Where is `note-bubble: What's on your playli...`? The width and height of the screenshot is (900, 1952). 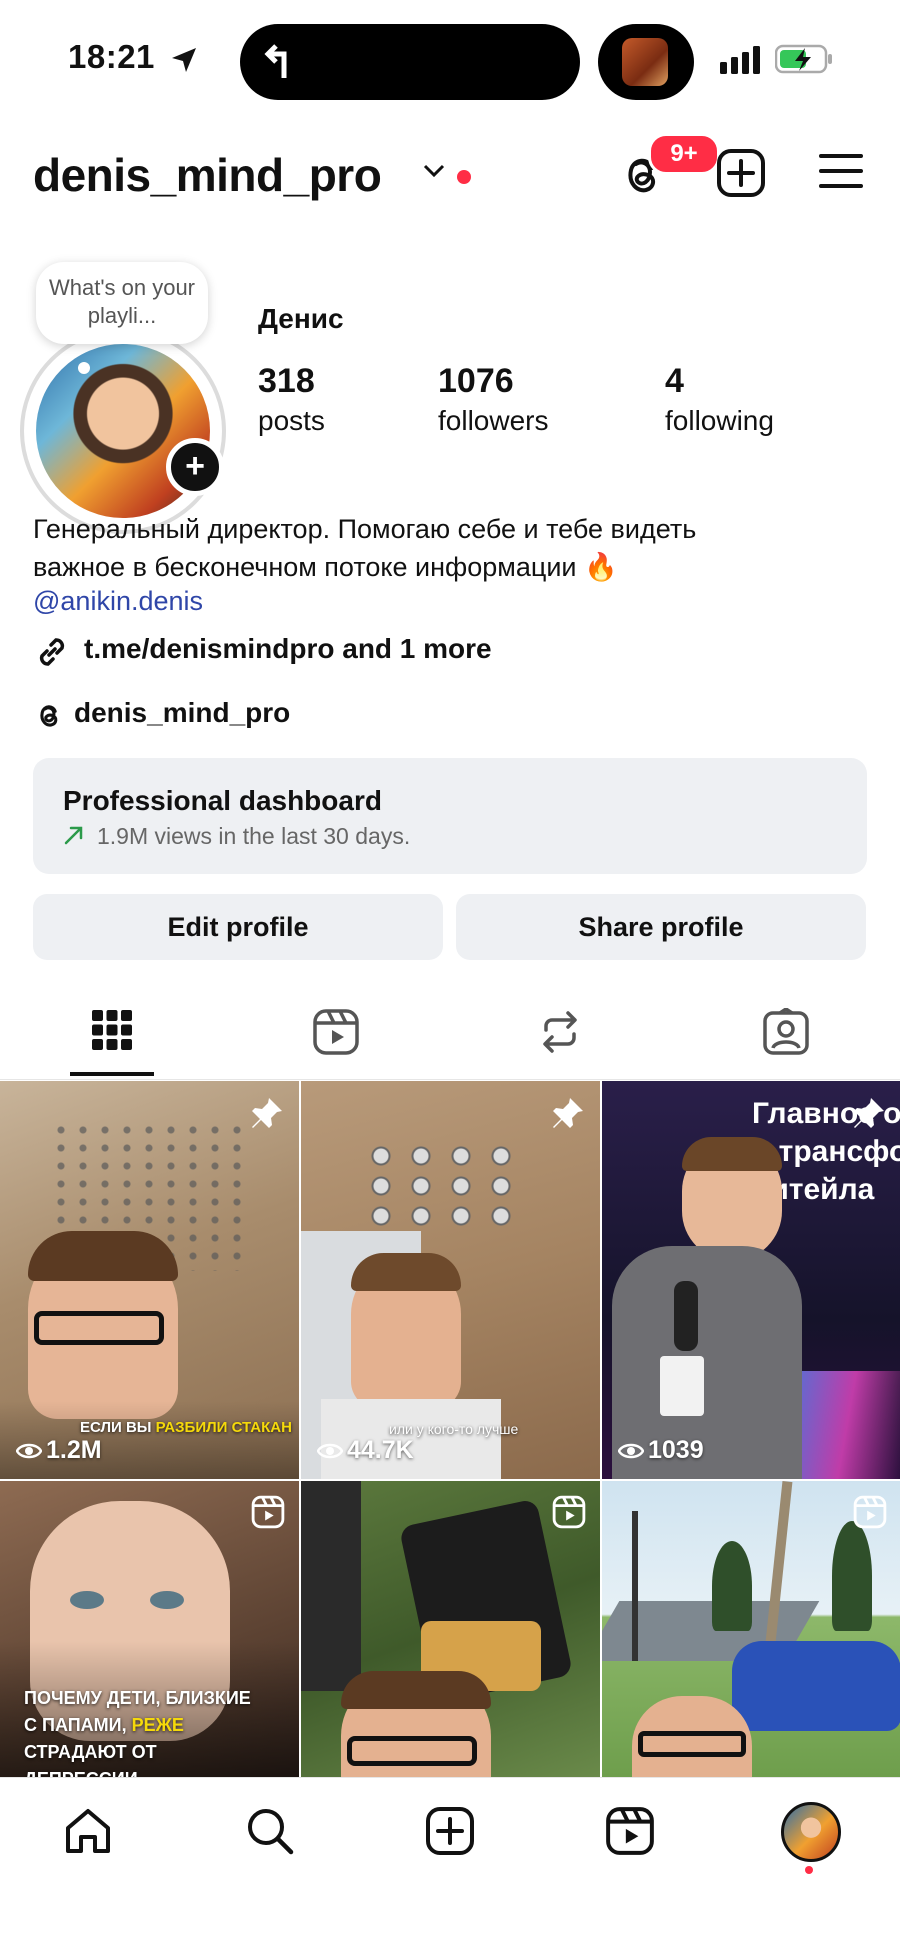 note-bubble: What's on your playli... is located at coordinates (122, 303).